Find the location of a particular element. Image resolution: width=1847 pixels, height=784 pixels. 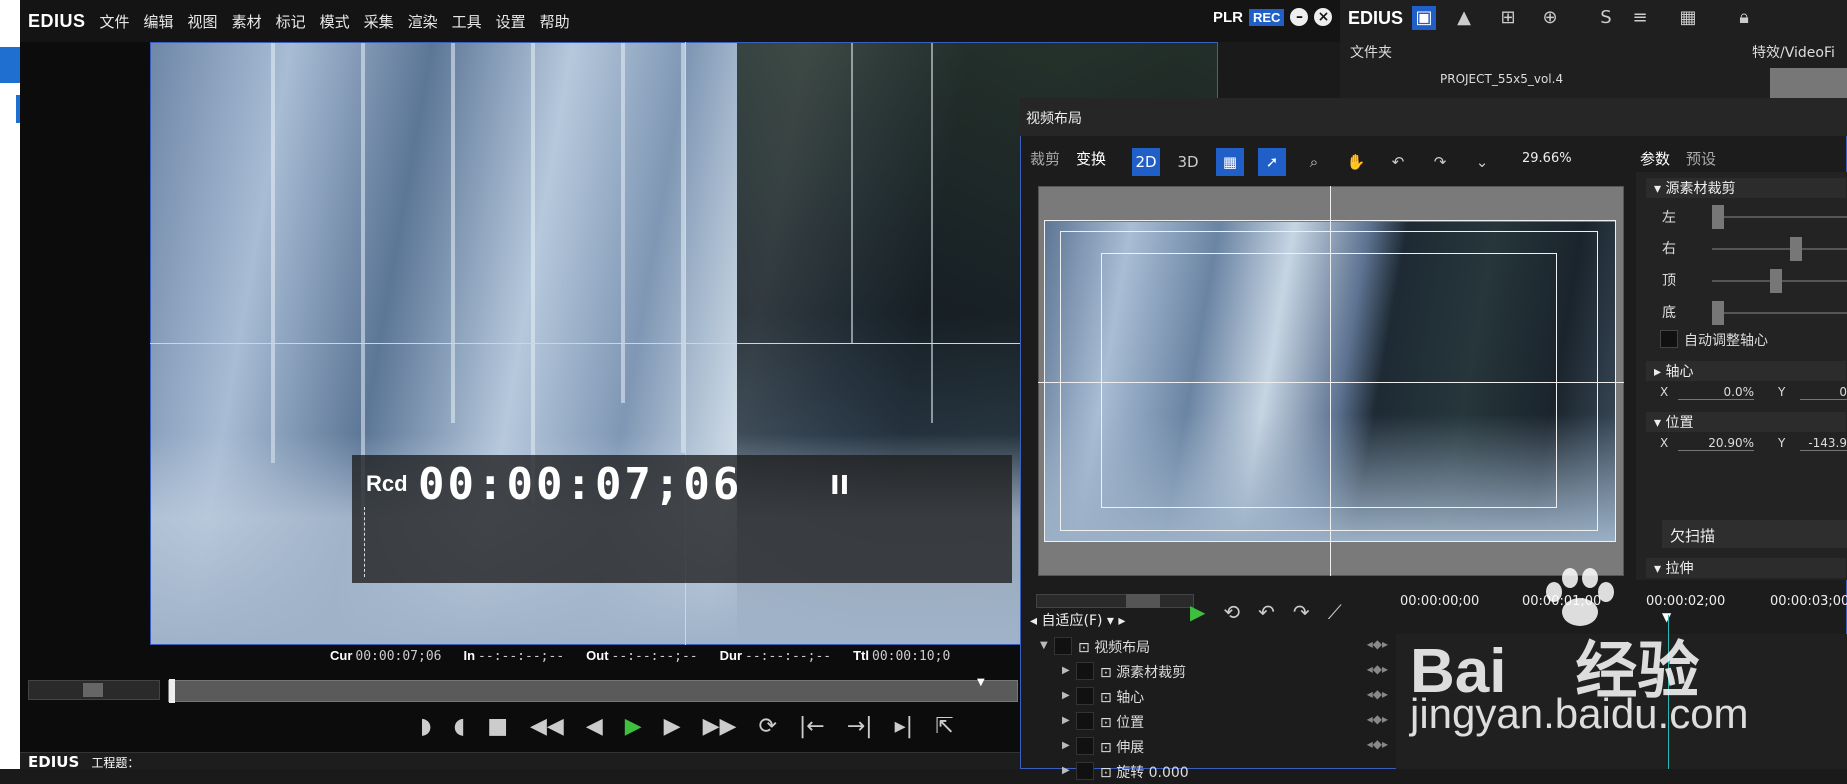

underscan-select: 欠扫描 is located at coordinates (1754, 534).